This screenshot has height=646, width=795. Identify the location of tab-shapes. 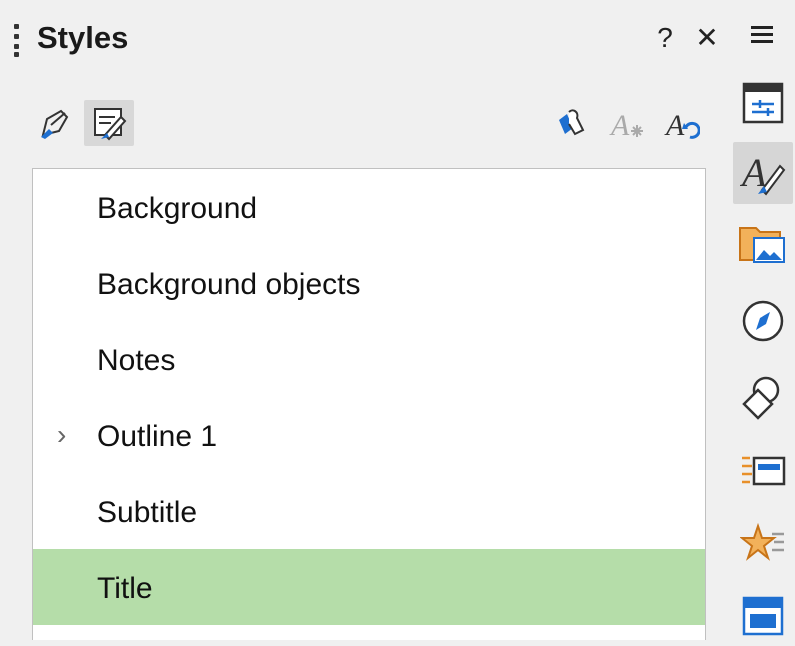
(763, 397).